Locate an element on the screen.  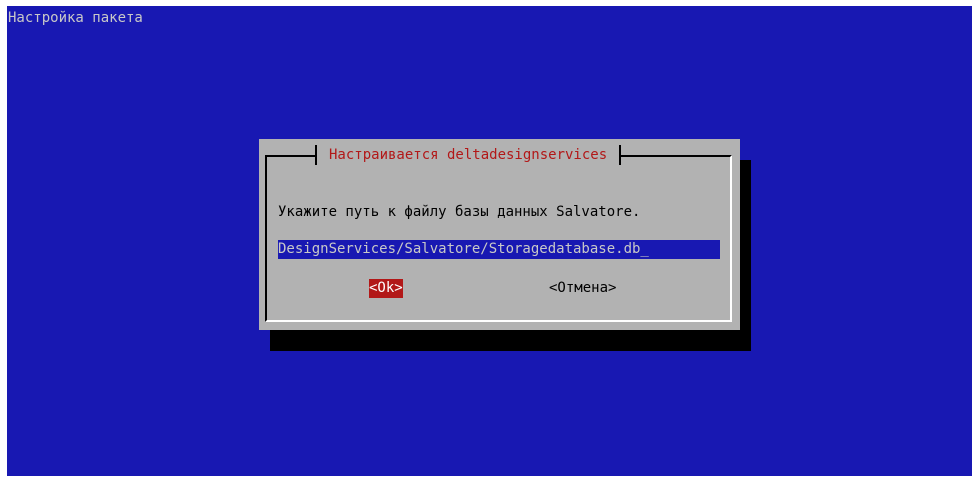
cancel-button: <Отмена> is located at coordinates (582, 288).